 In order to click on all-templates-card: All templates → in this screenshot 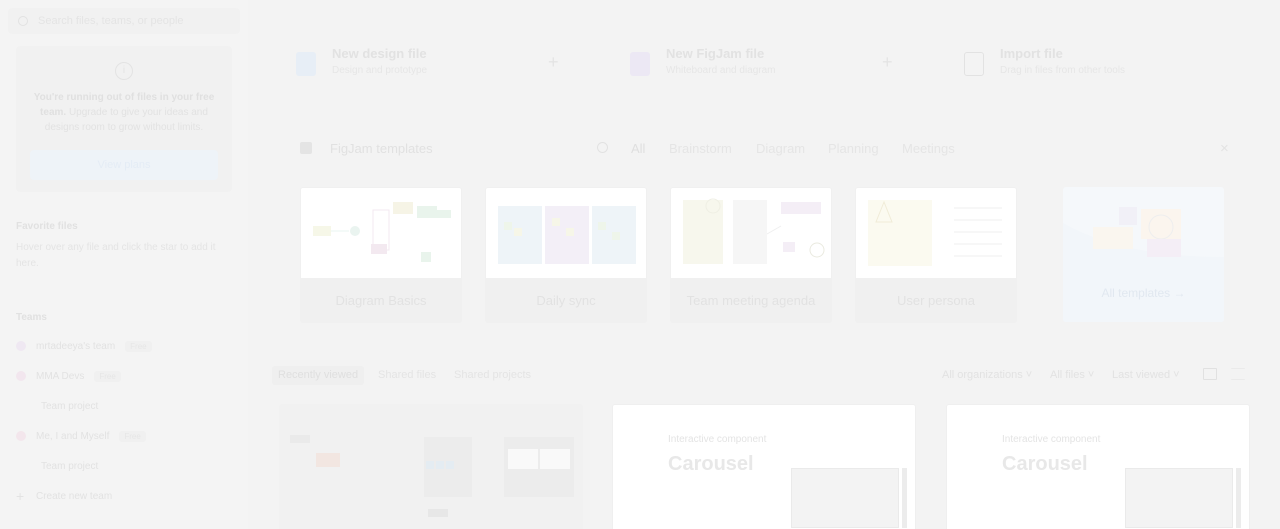, I will do `click(1143, 254)`.